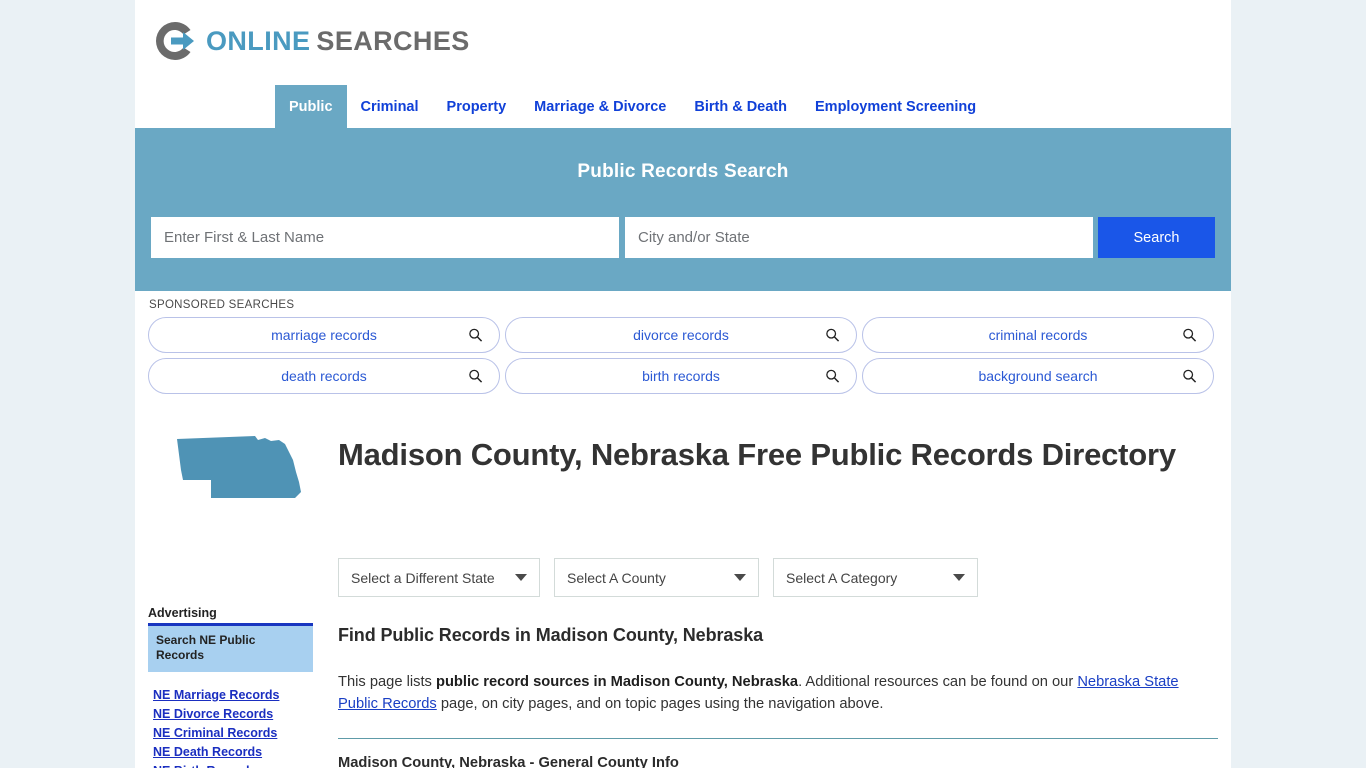 The height and width of the screenshot is (768, 1366). Describe the element at coordinates (222, 305) in the screenshot. I see `sponsored-searches-label: SPONSORED SEARCHES` at that location.